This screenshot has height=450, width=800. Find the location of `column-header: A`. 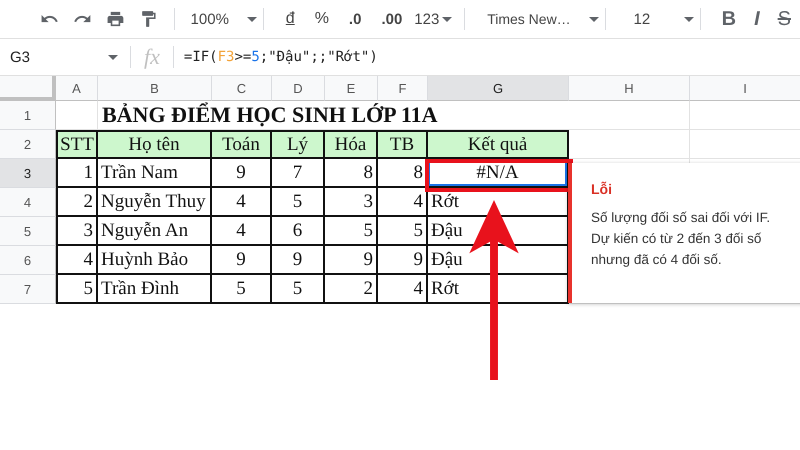

column-header: A is located at coordinates (77, 88).